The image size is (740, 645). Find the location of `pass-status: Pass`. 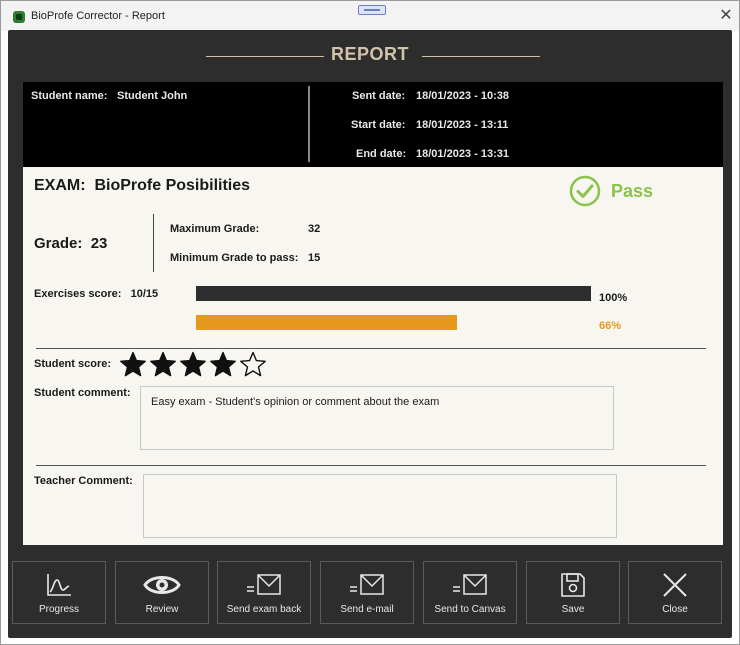

pass-status: Pass is located at coordinates (632, 191).